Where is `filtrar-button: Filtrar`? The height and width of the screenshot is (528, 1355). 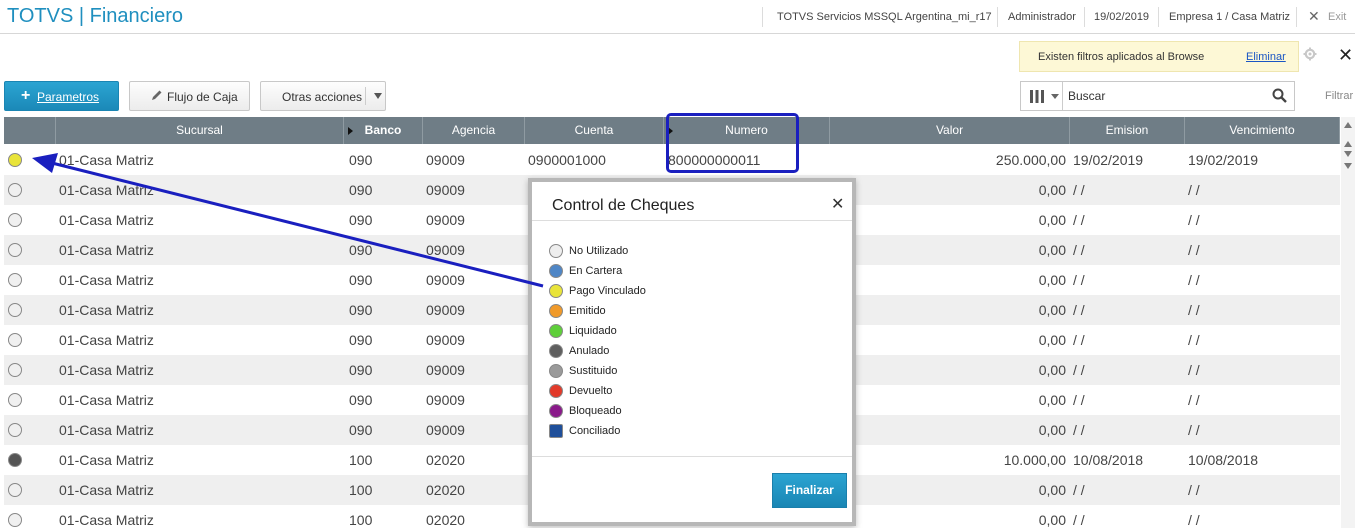
filtrar-button: Filtrar is located at coordinates (1339, 96).